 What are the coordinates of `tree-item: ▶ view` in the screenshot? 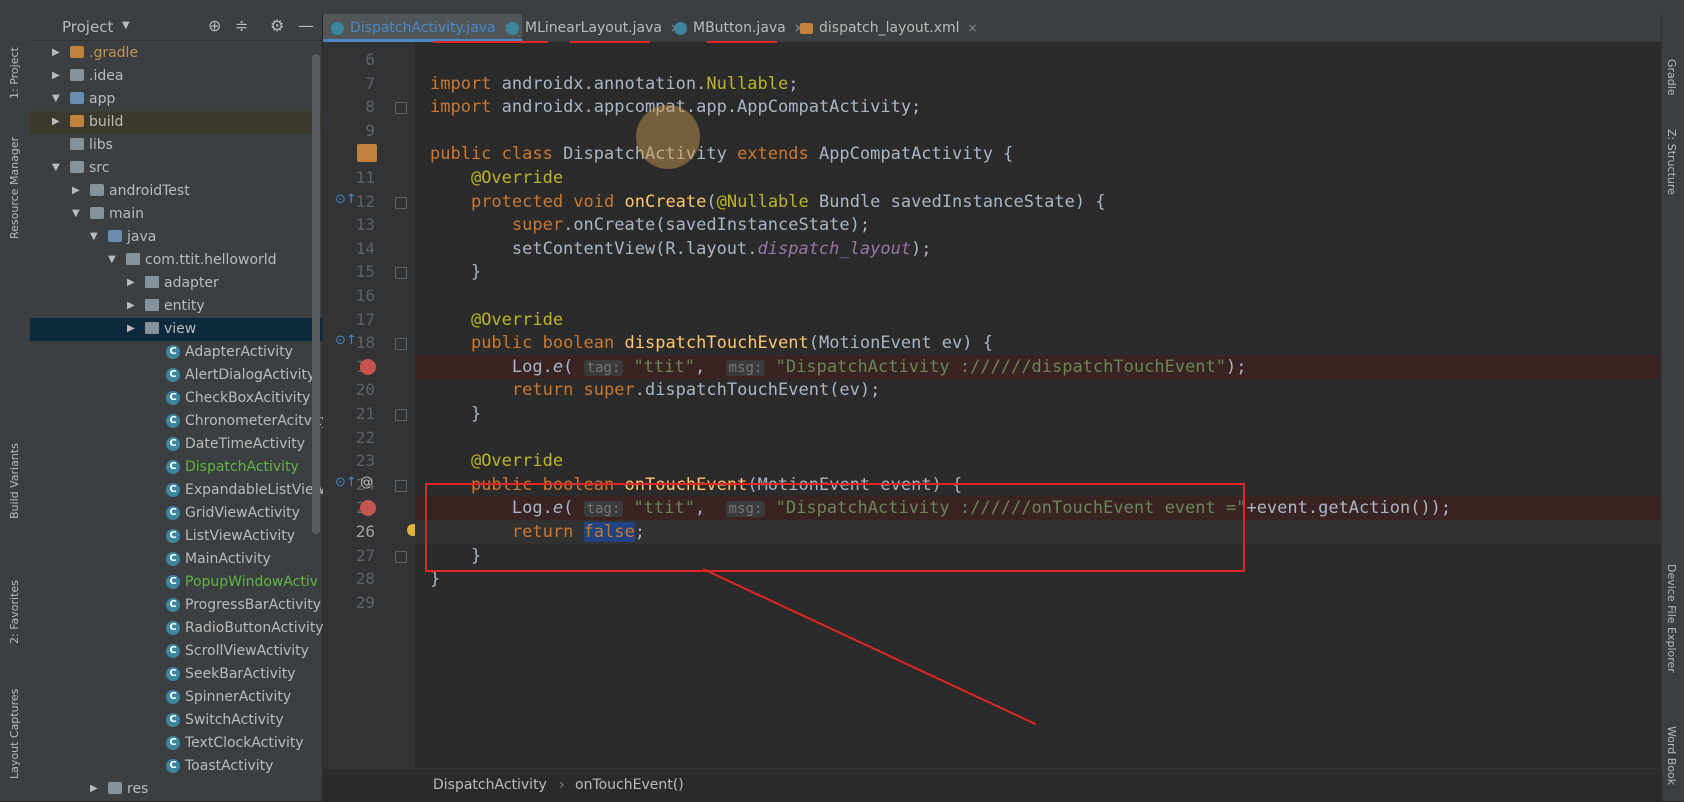 It's located at (176, 329).